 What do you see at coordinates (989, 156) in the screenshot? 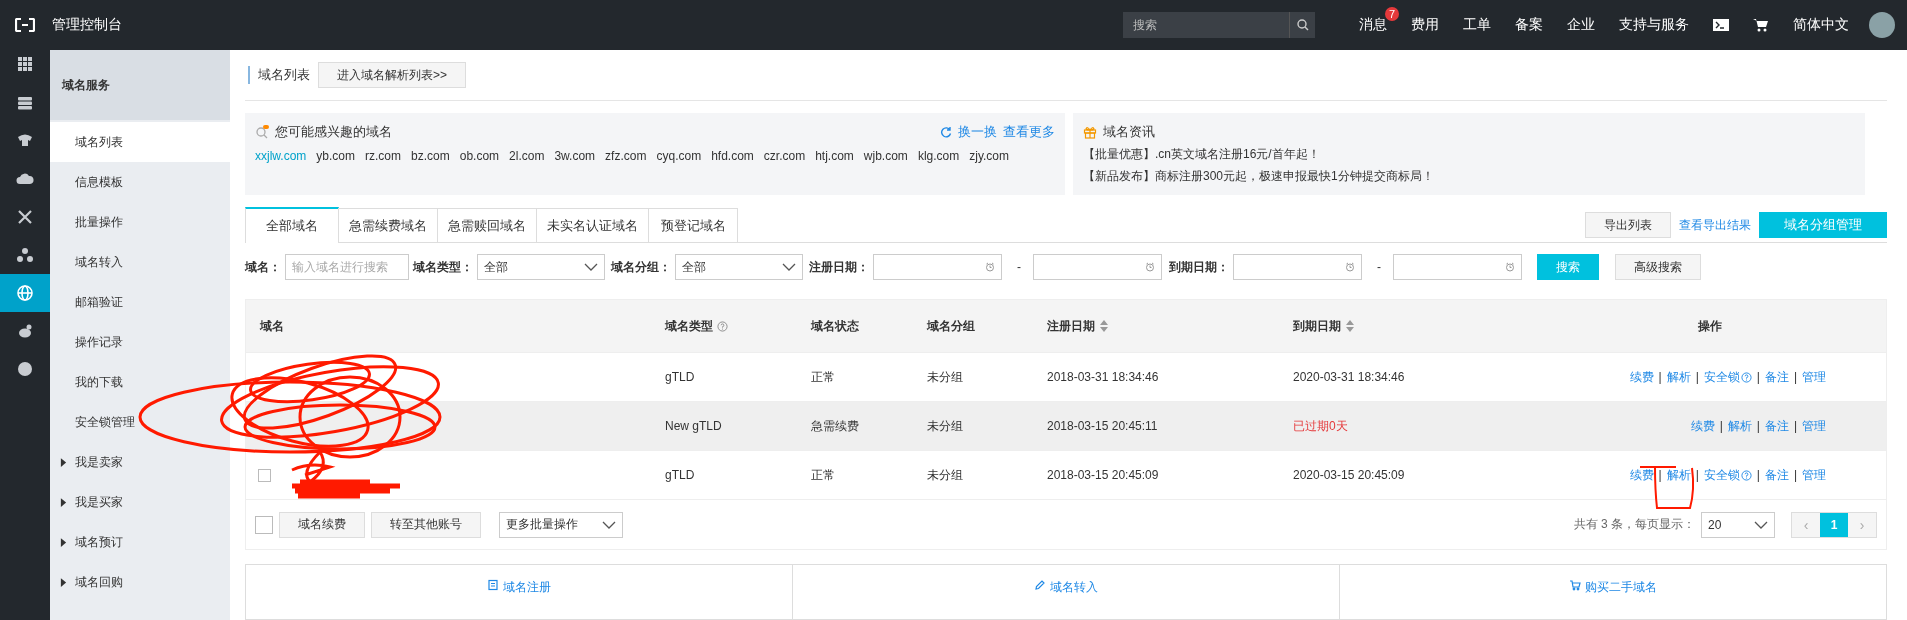
I see `domain-link: zjy.com` at bounding box center [989, 156].